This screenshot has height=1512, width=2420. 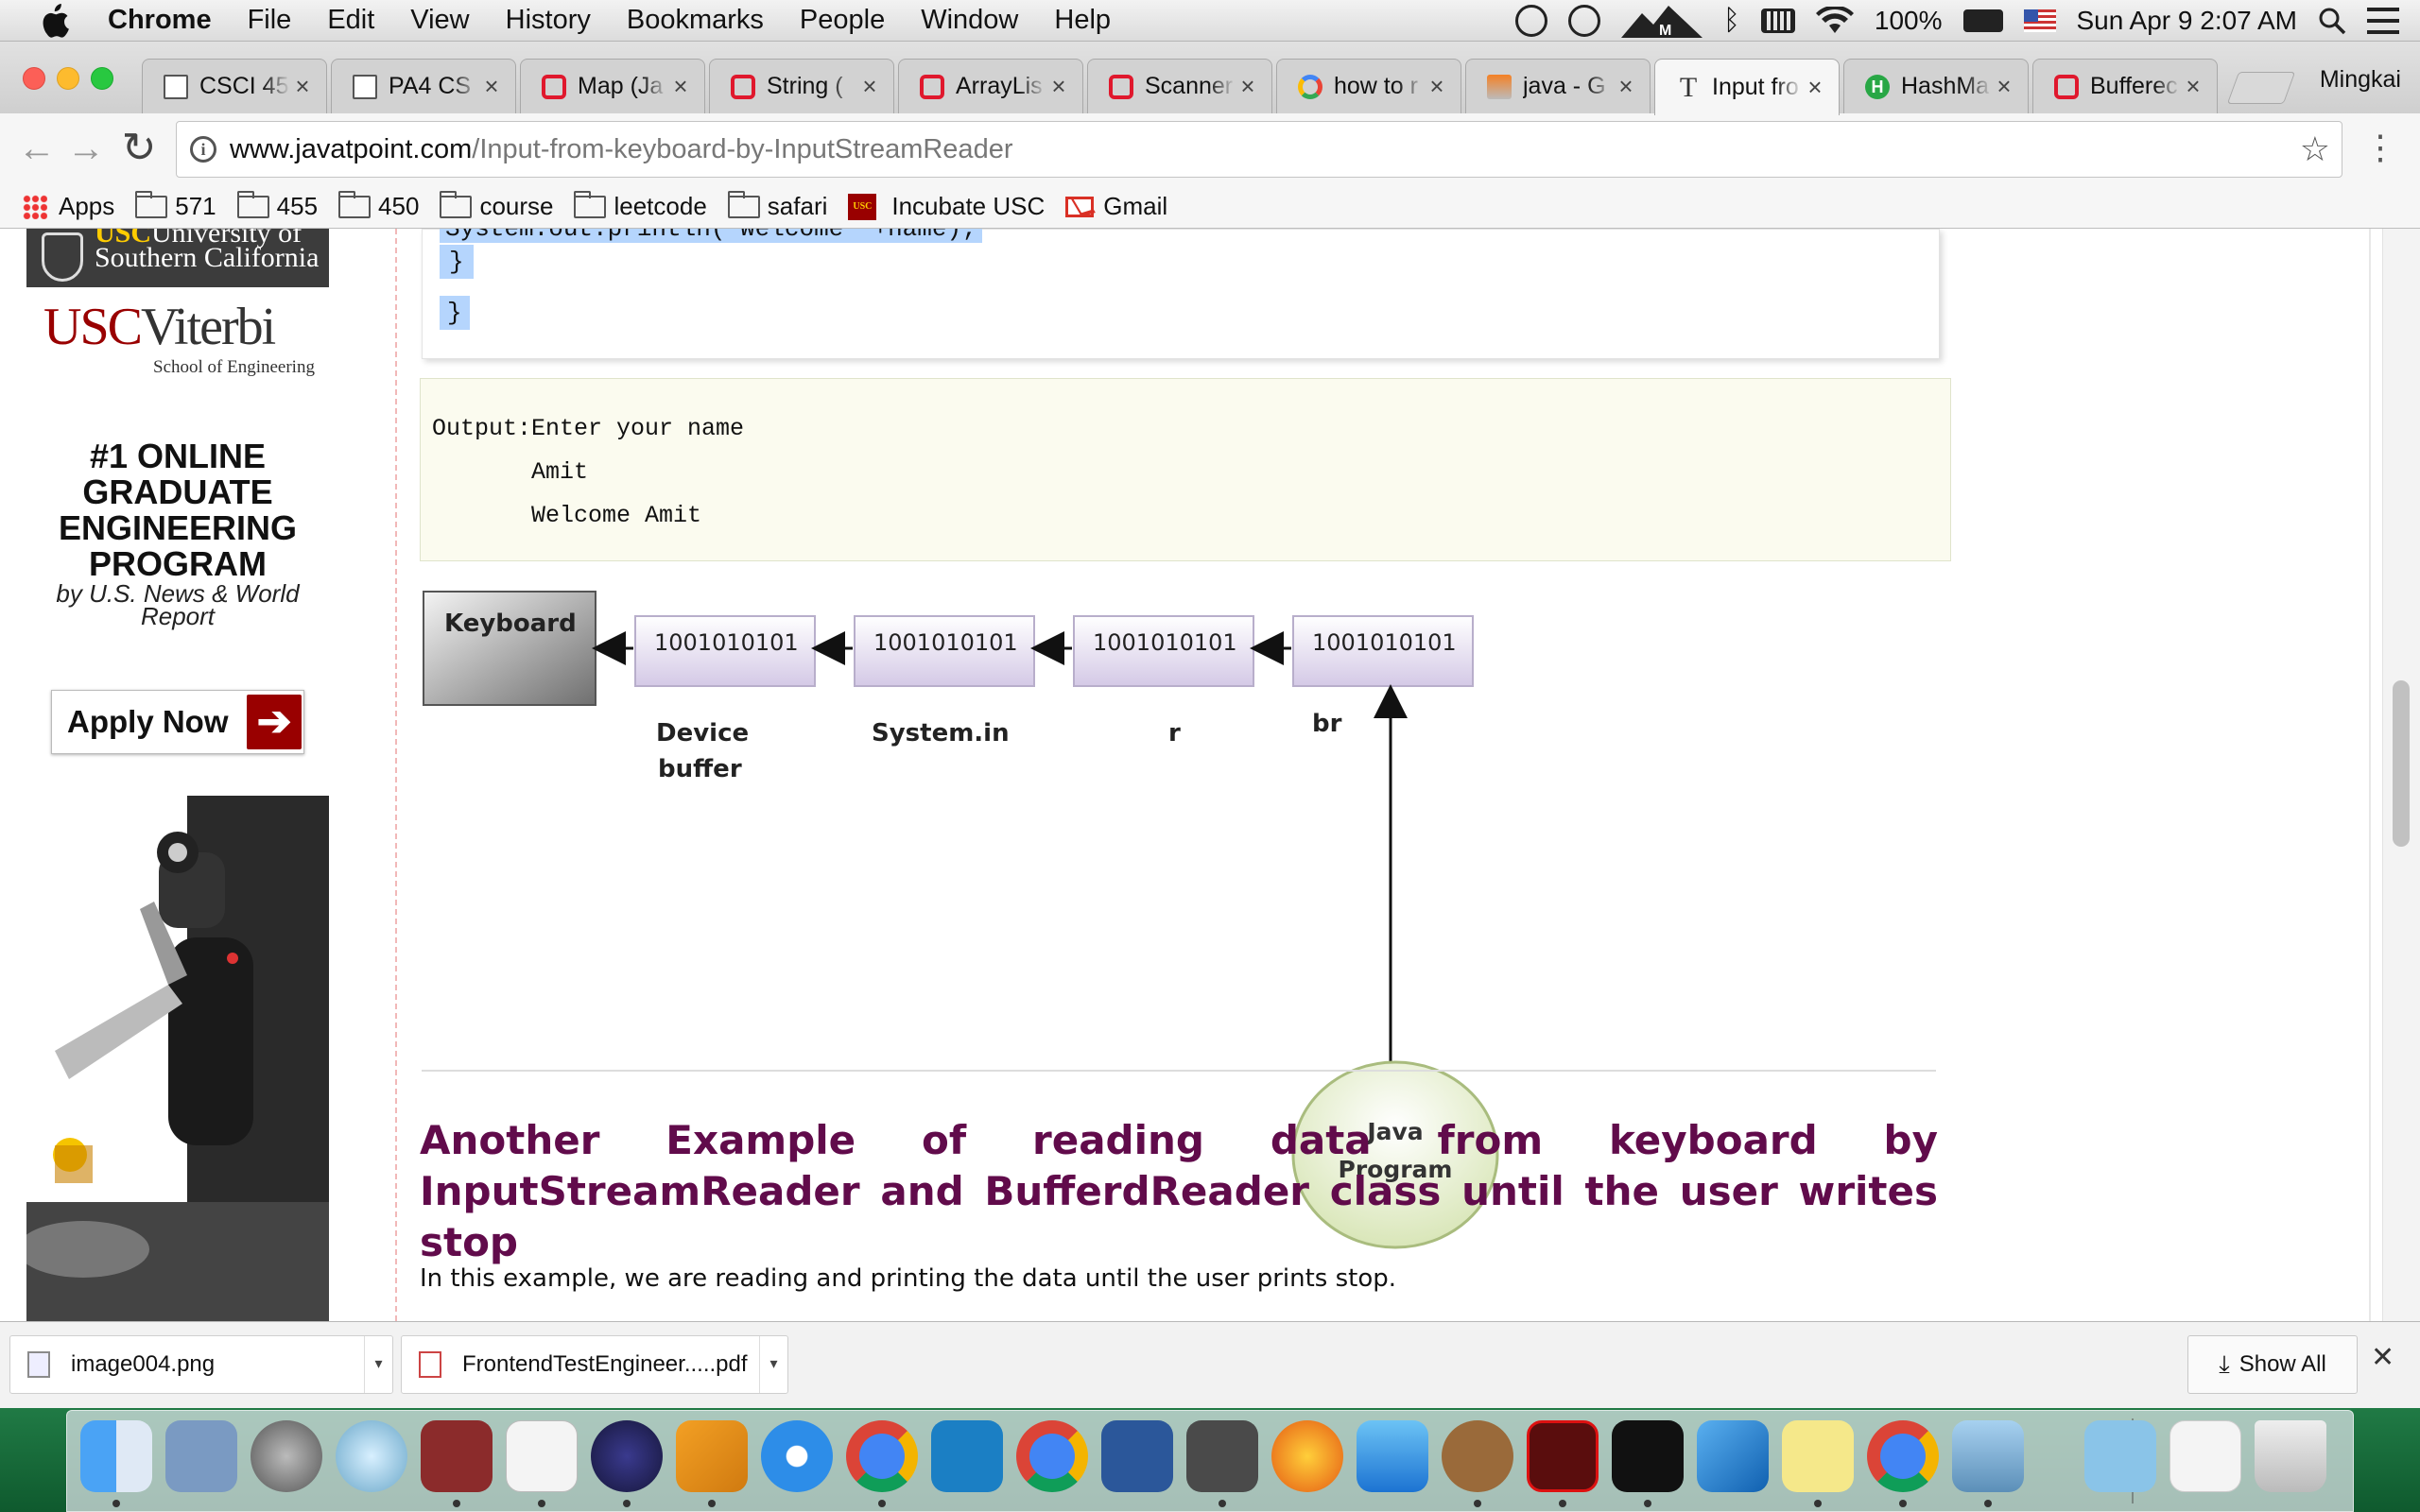 What do you see at coordinates (1583, 21) in the screenshot?
I see `do-not-disturb-icon` at bounding box center [1583, 21].